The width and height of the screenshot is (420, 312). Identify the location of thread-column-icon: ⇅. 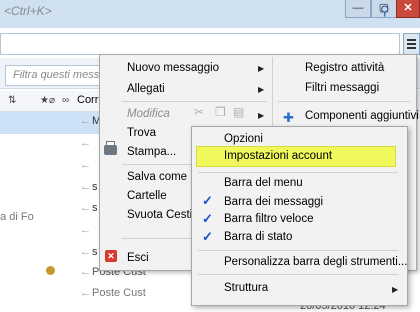
(12, 100).